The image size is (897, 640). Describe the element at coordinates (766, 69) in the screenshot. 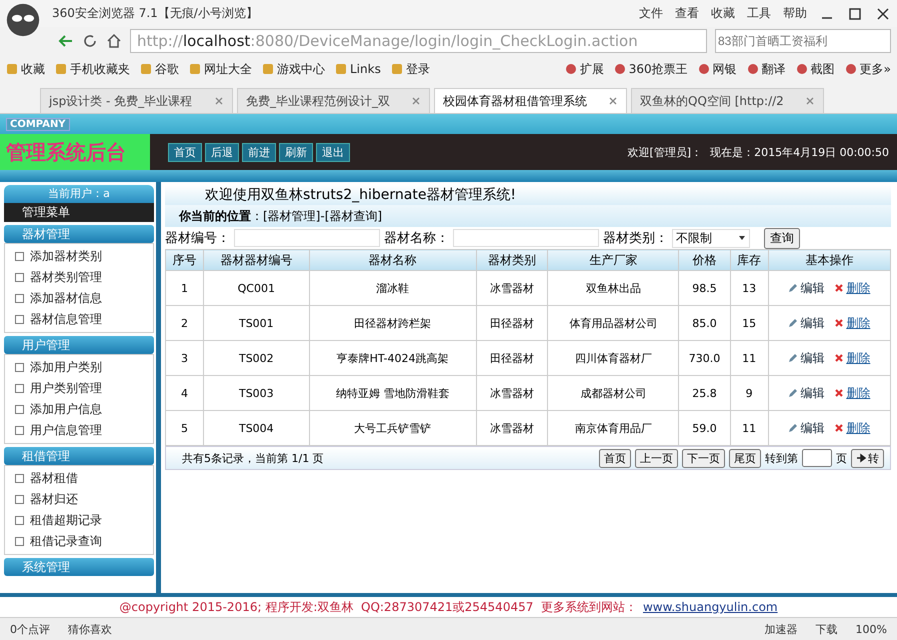

I see `toolbar-item: 翻译` at that location.